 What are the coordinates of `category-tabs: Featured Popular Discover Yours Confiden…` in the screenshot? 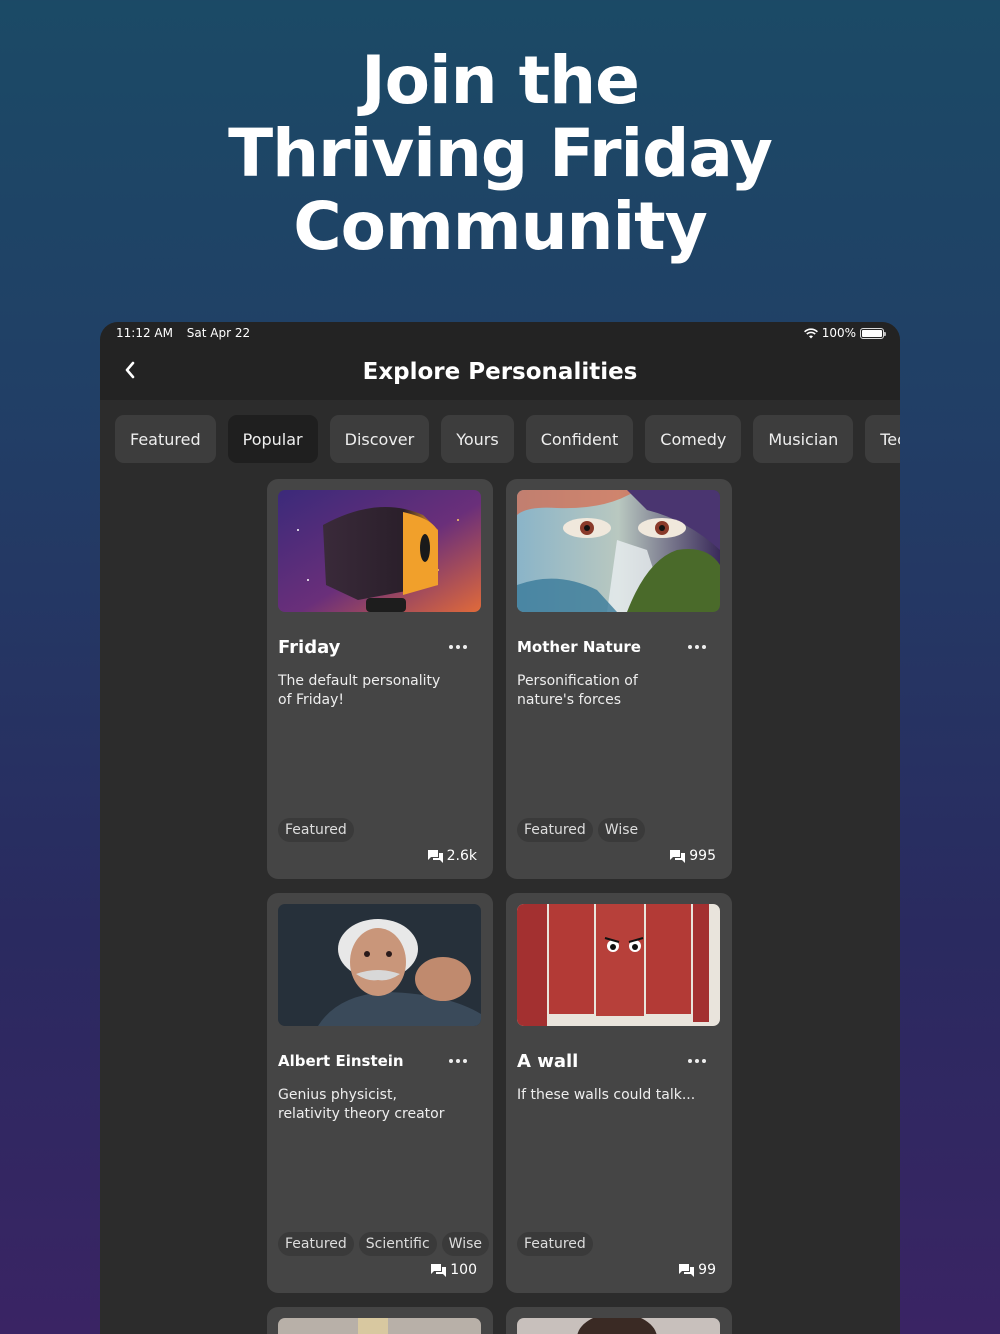 It's located at (500, 440).